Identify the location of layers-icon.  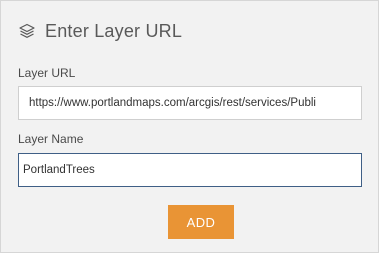
(27, 31).